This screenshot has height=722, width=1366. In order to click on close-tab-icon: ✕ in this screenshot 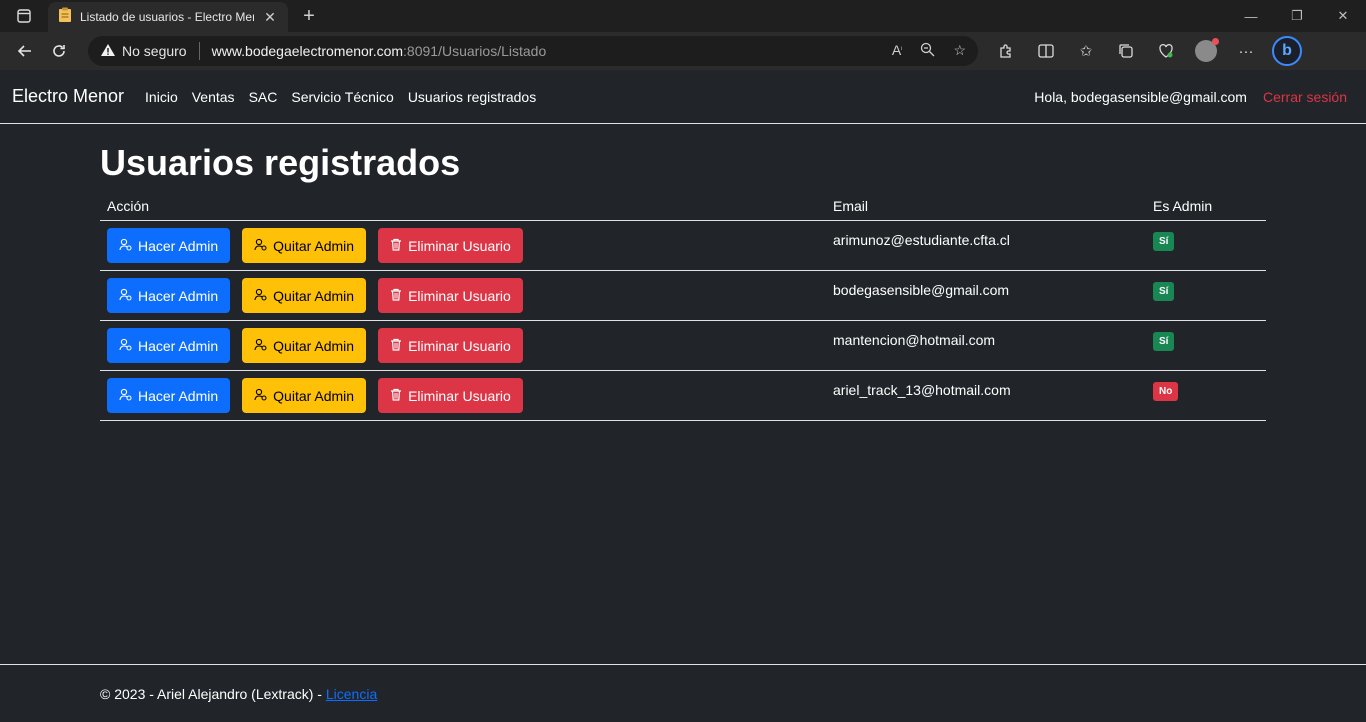, I will do `click(270, 17)`.